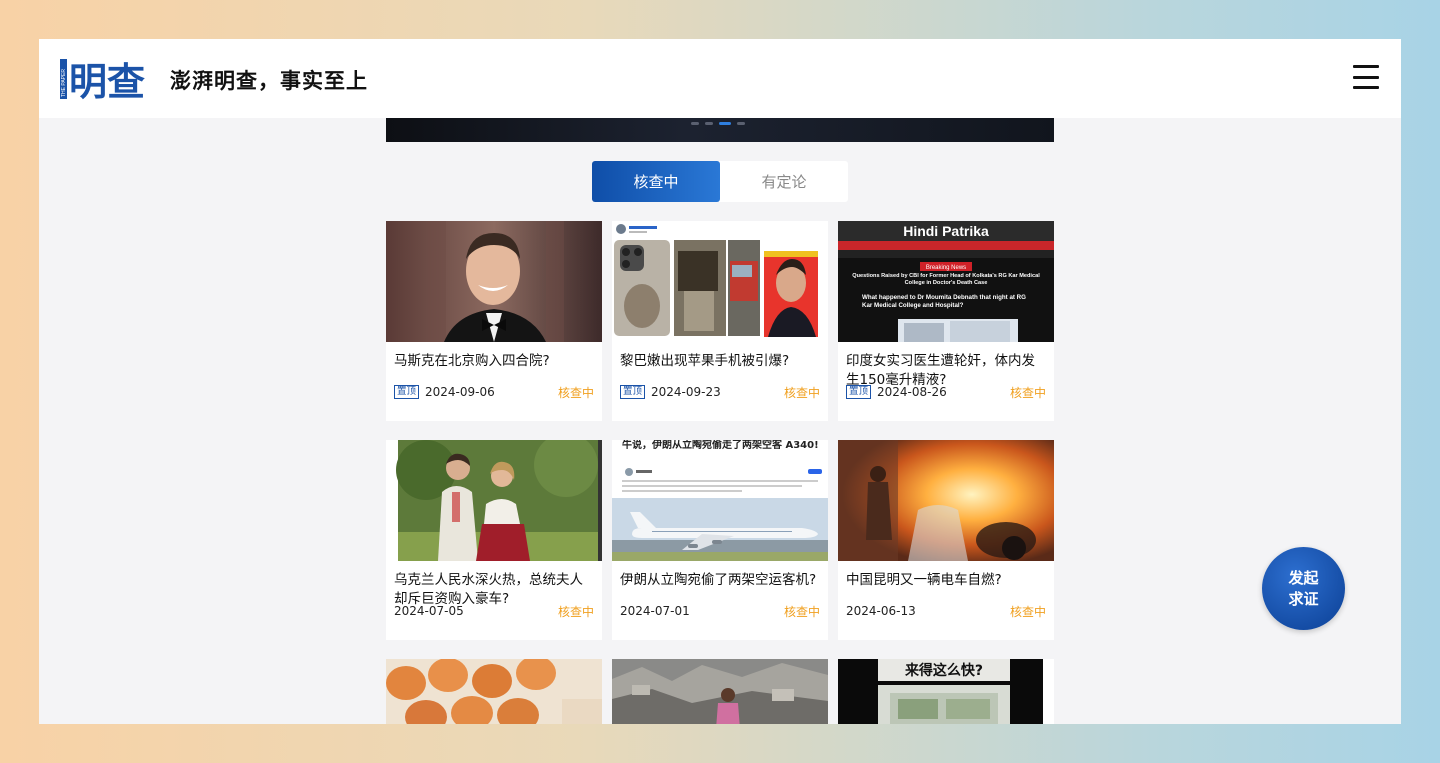  I want to click on svg-text: 明查, so click(107, 80).